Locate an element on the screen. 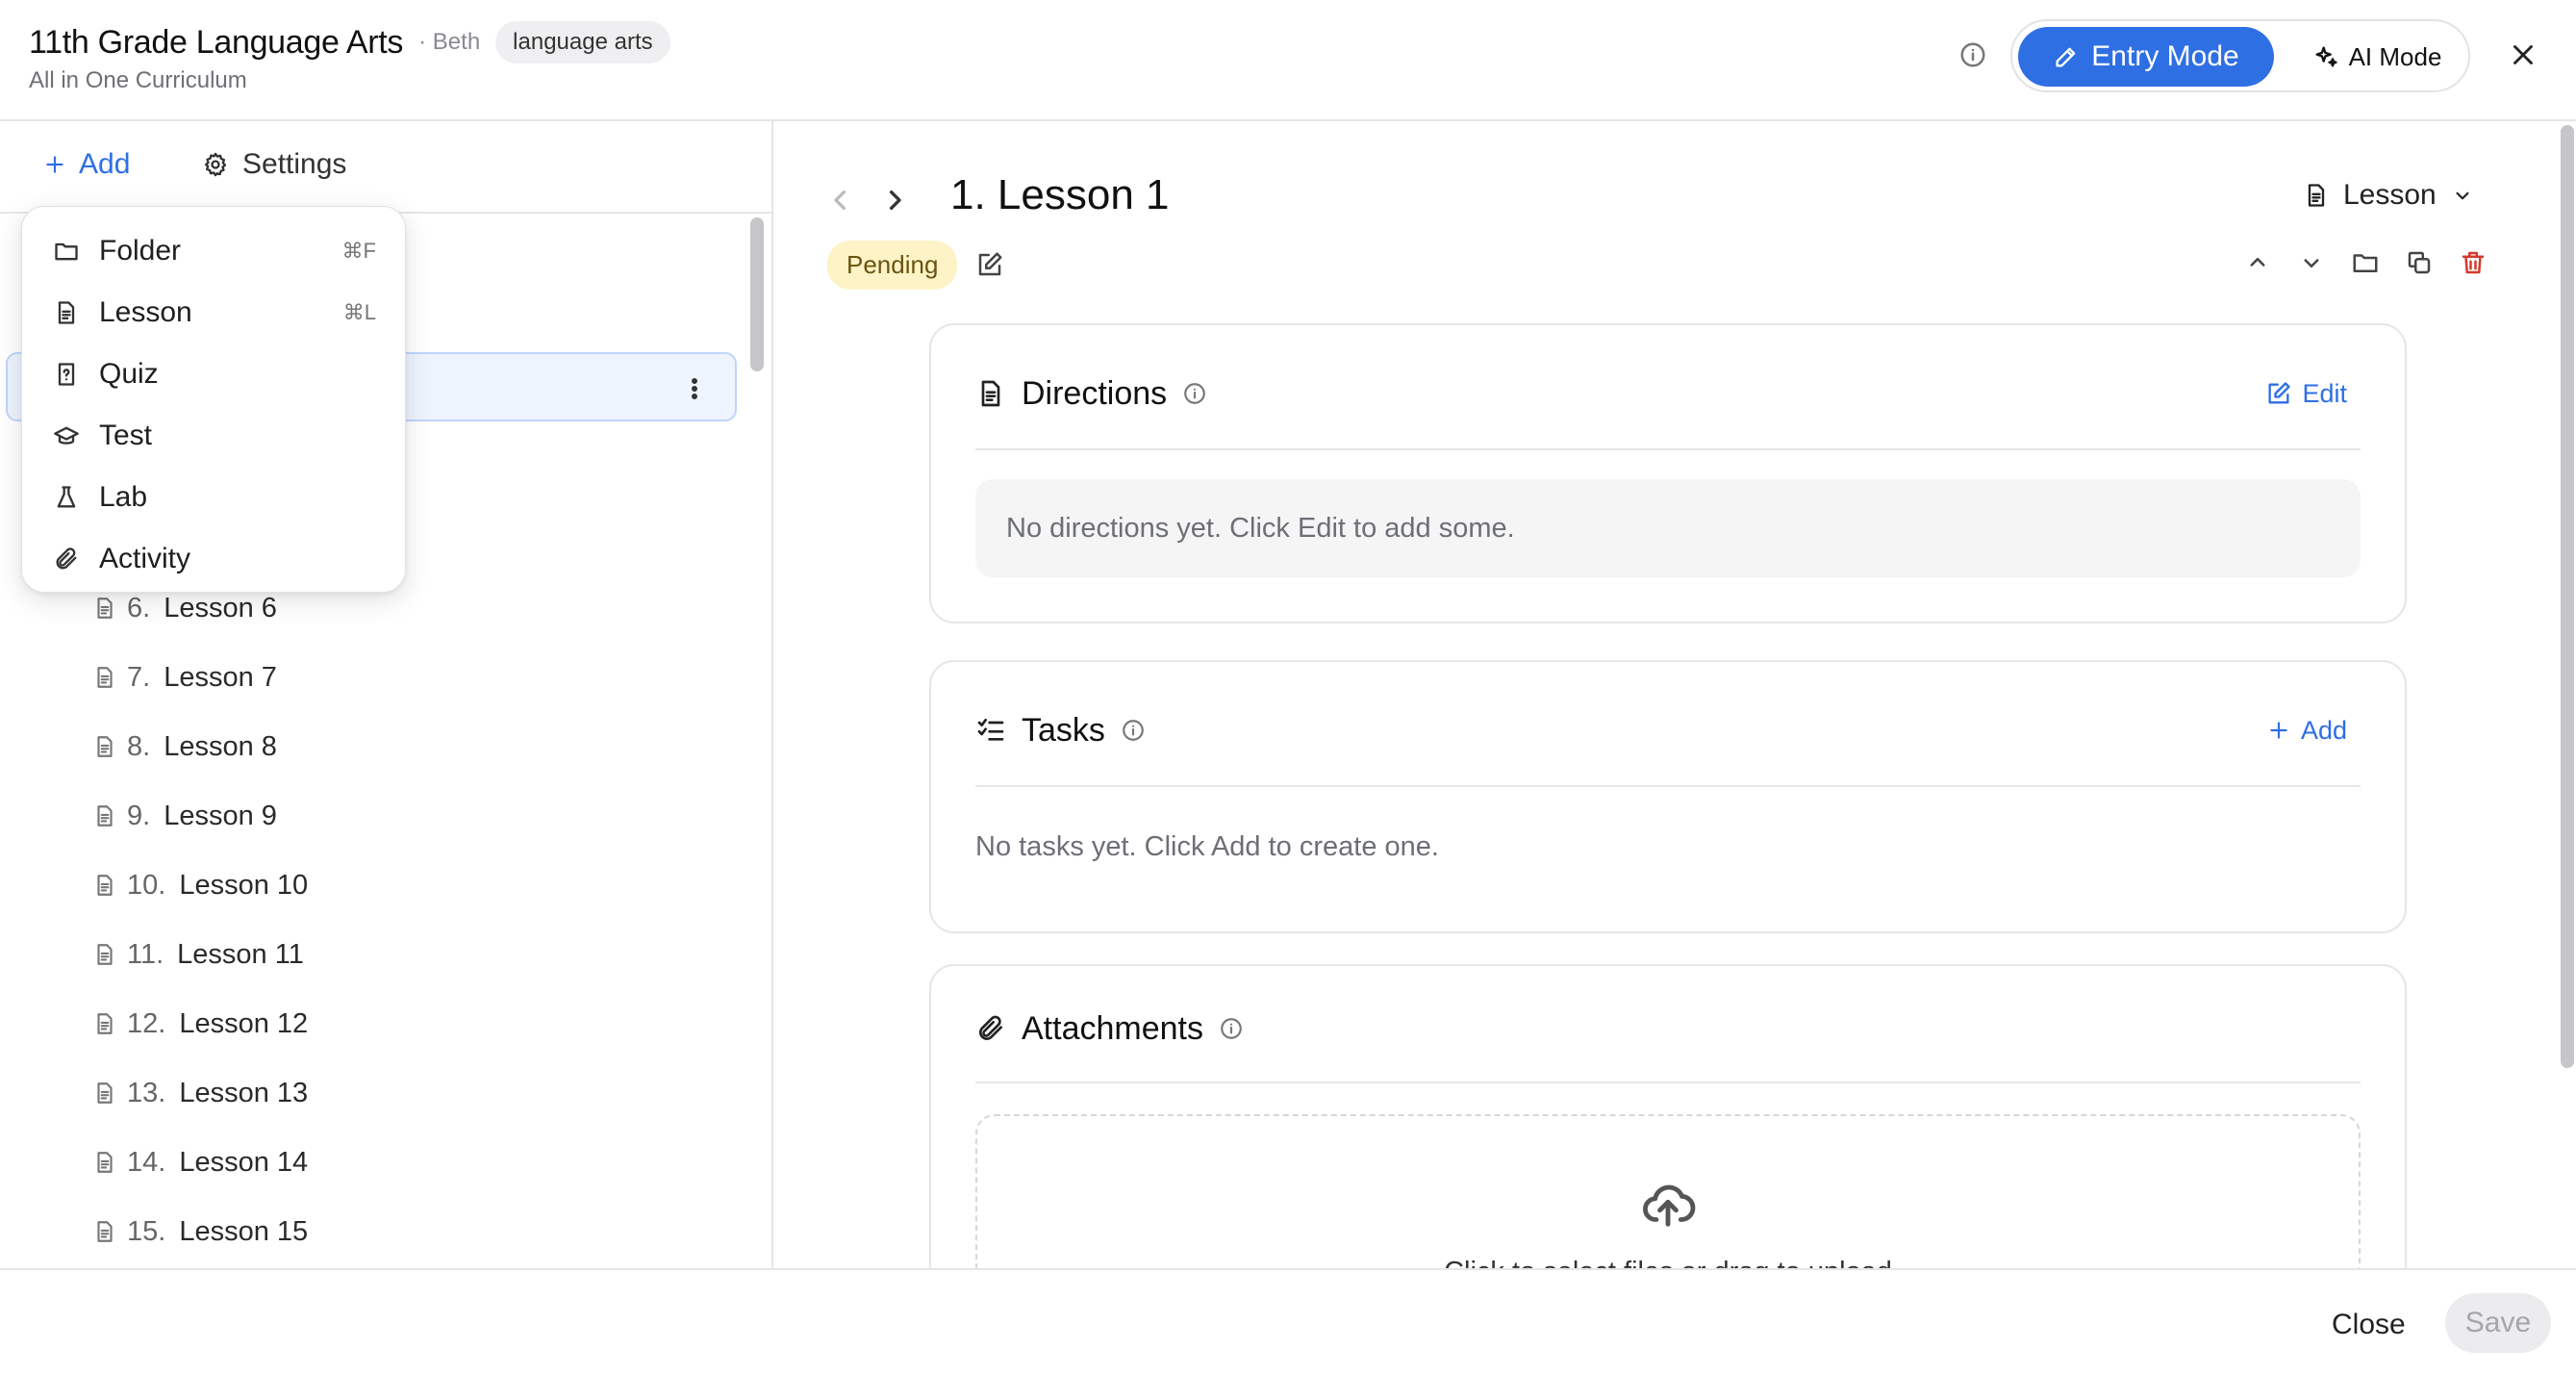  upload-text: Click to select files or drag to upload is located at coordinates (1668, 1262).